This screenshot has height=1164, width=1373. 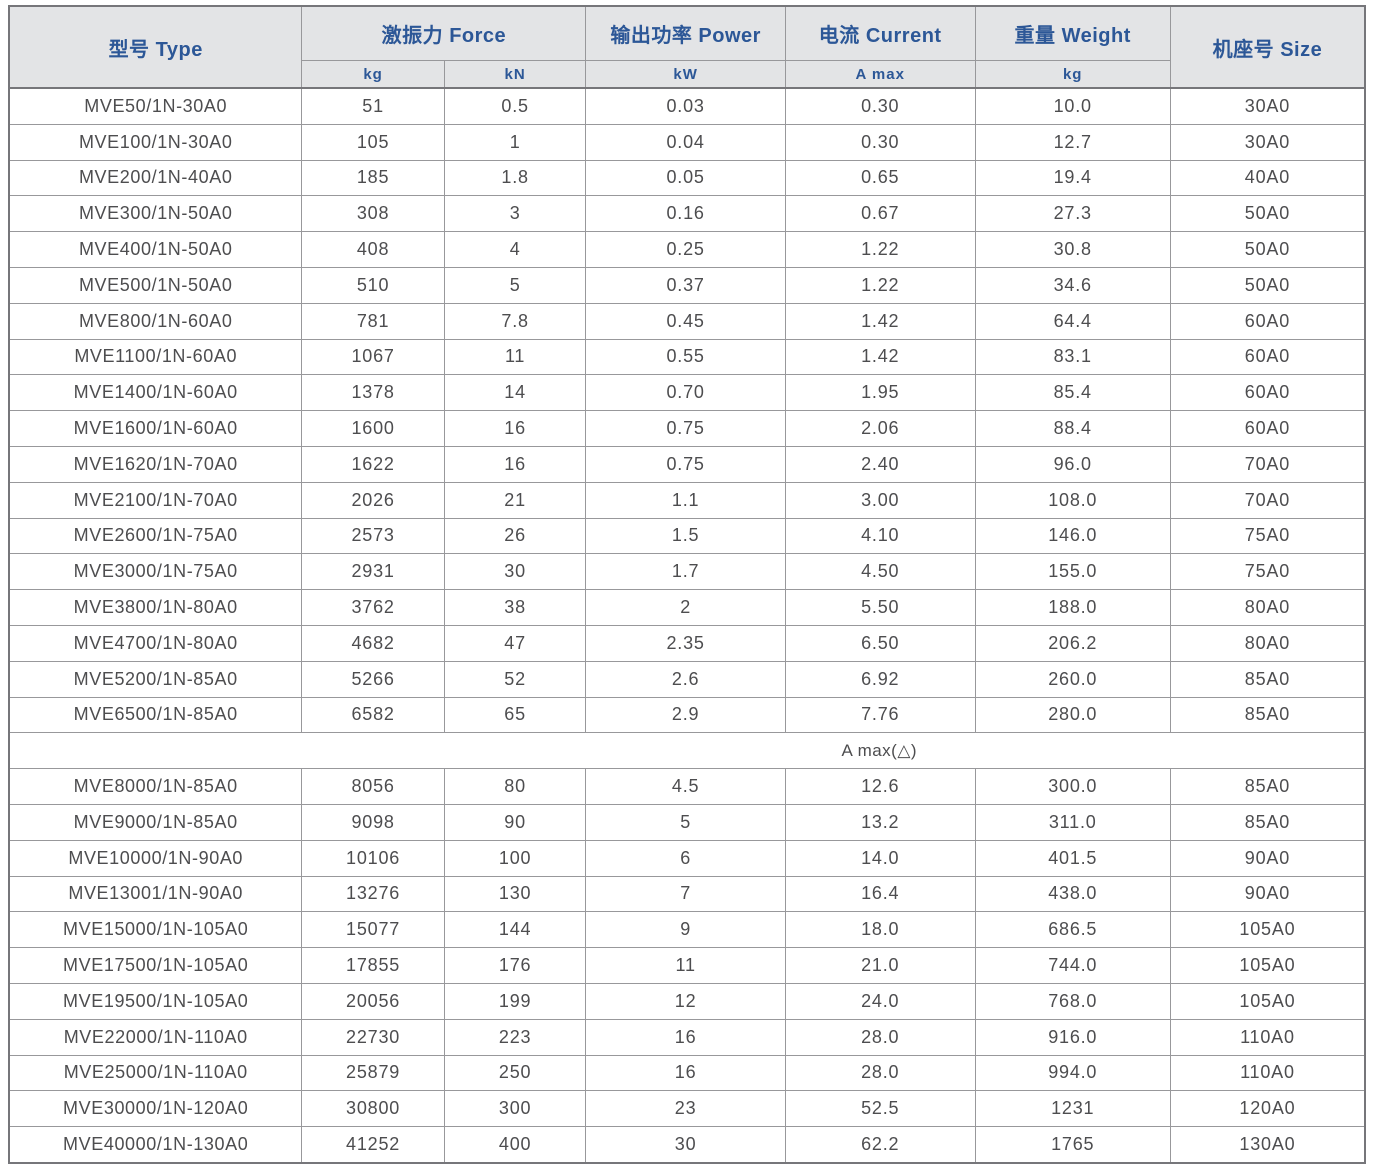 I want to click on cell-current-amax: 13.2, so click(x=880, y=822).